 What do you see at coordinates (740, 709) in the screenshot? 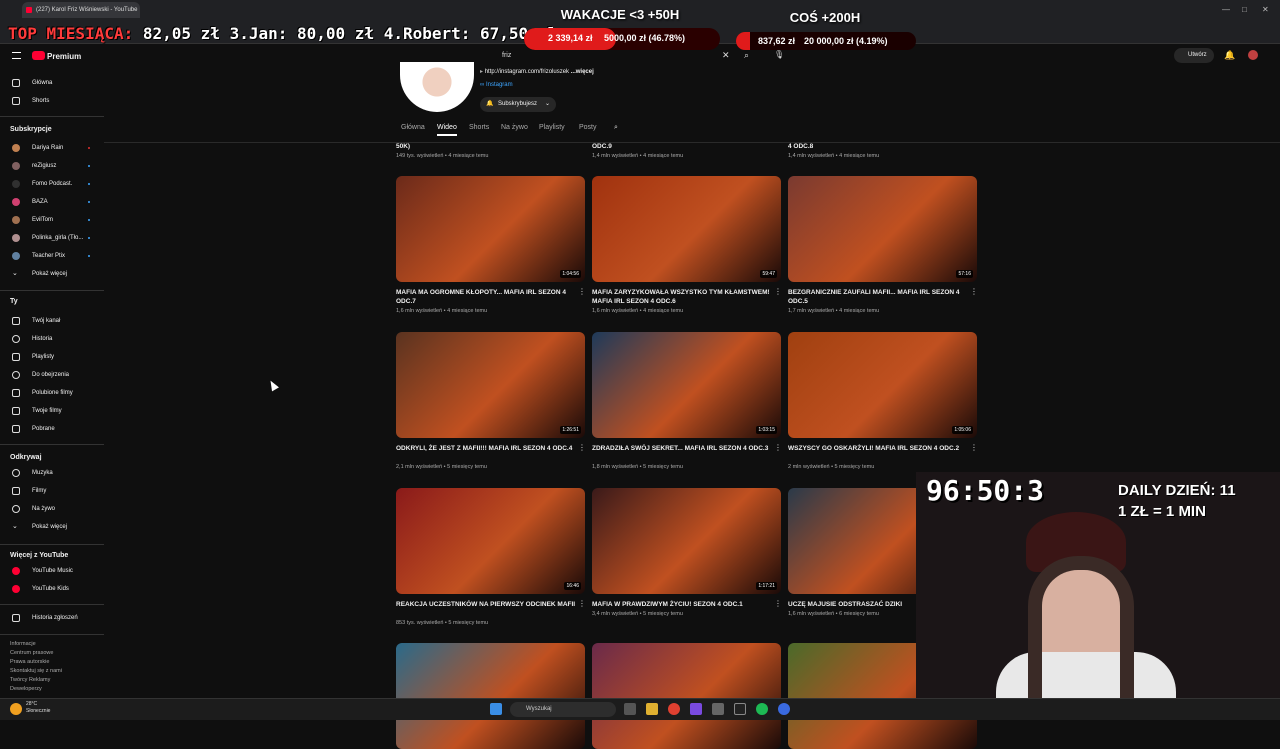
I see `obs-icon` at bounding box center [740, 709].